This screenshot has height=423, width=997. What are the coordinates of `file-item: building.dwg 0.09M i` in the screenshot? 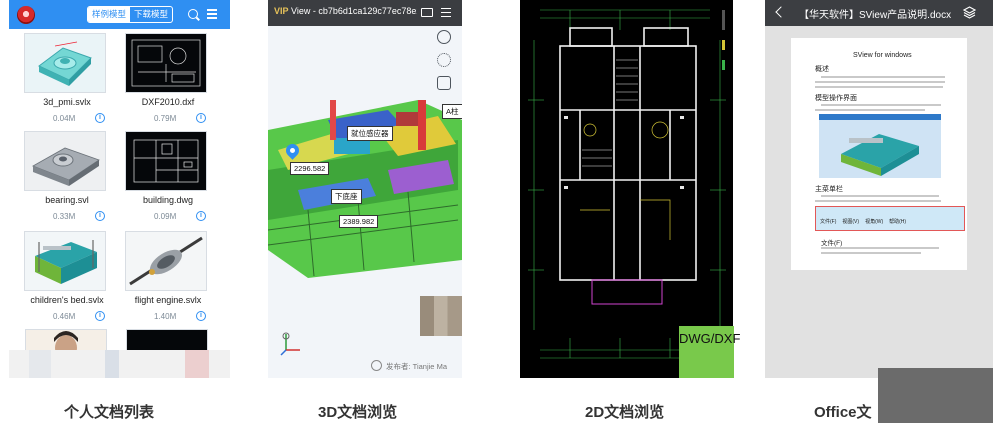 It's located at (161, 176).